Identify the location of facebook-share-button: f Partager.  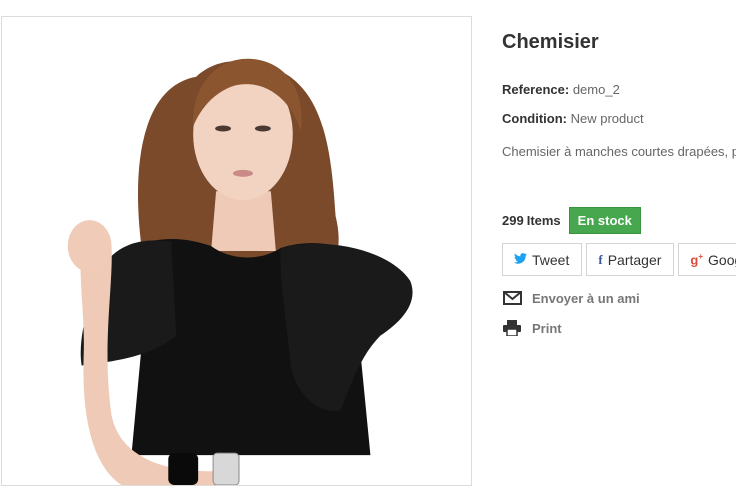
(630, 259).